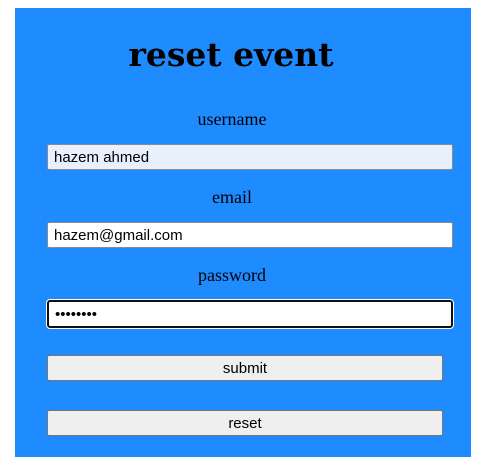 The height and width of the screenshot is (457, 487). What do you see at coordinates (232, 119) in the screenshot?
I see `username-label: username` at bounding box center [232, 119].